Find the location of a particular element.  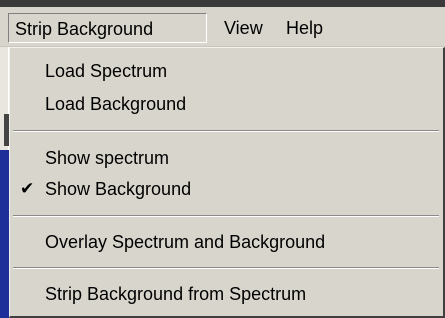

menu-item-label: Load Spectrum is located at coordinates (106, 71).